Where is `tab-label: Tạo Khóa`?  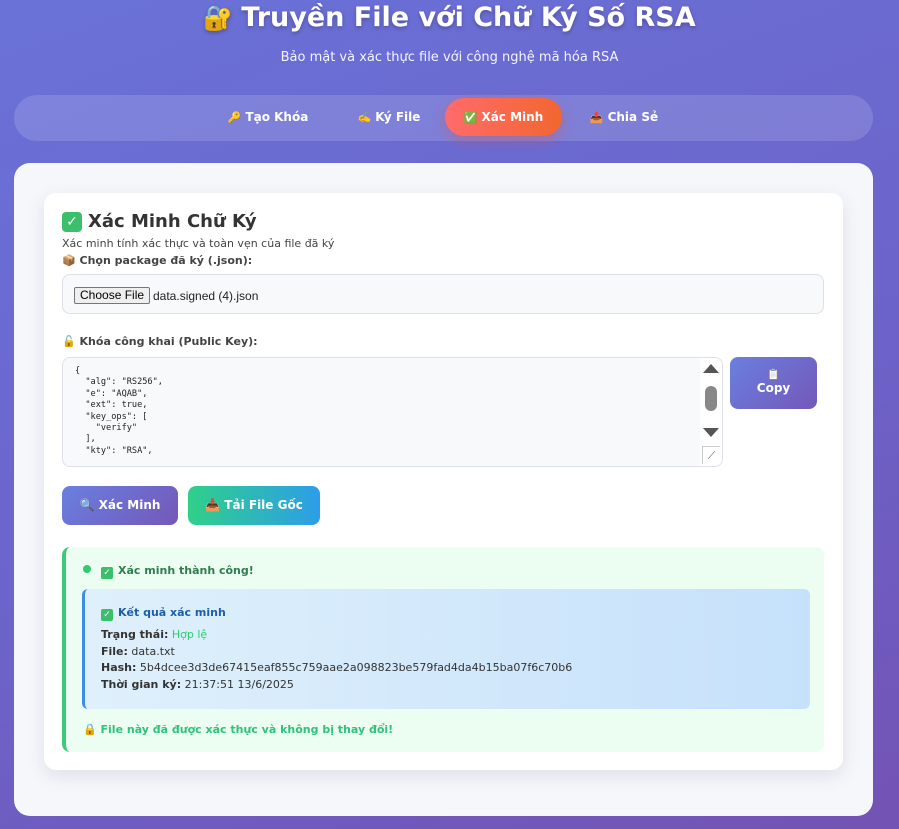 tab-label: Tạo Khóa is located at coordinates (277, 117).